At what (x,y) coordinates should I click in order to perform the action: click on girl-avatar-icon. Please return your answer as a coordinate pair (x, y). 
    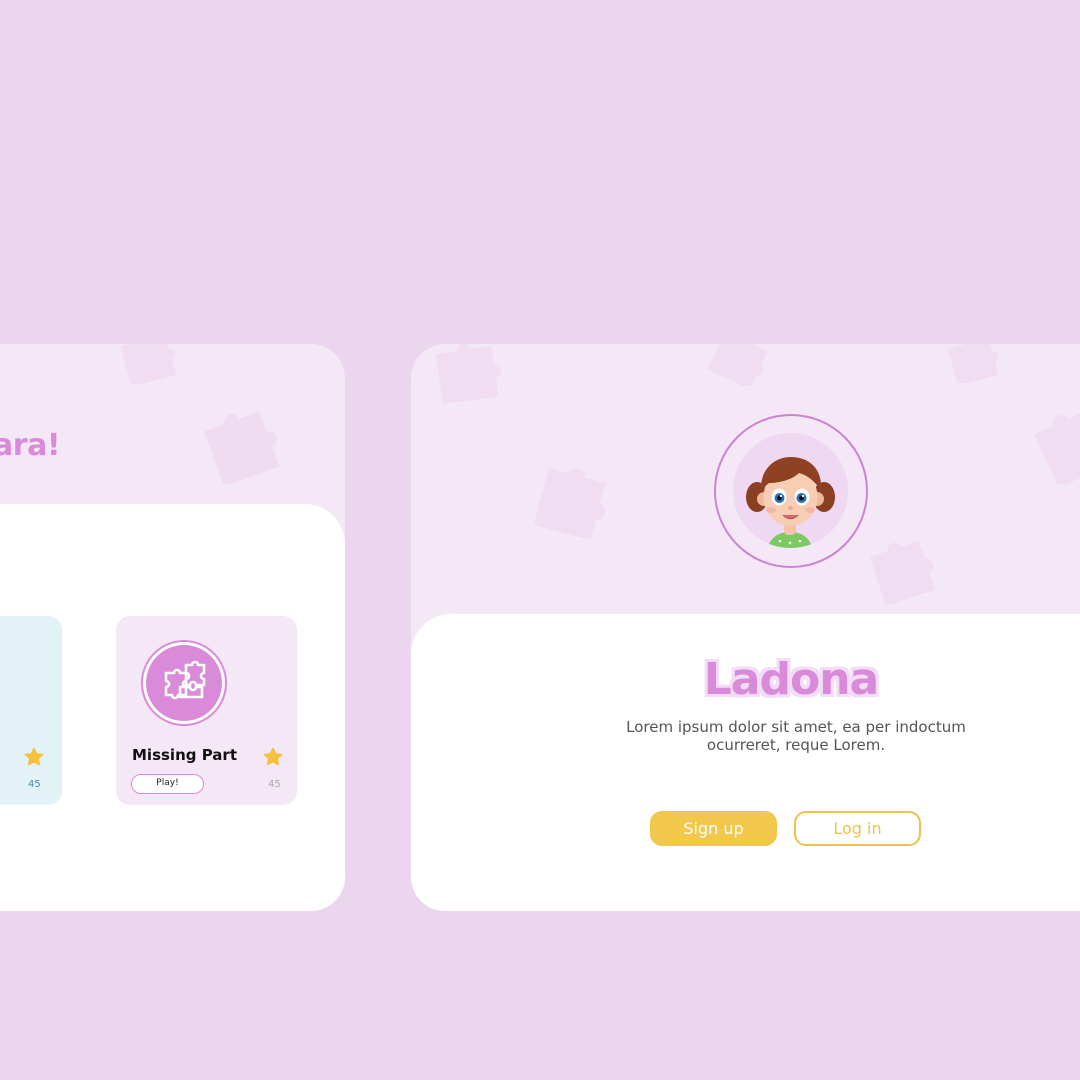
    Looking at the image, I should click on (790, 490).